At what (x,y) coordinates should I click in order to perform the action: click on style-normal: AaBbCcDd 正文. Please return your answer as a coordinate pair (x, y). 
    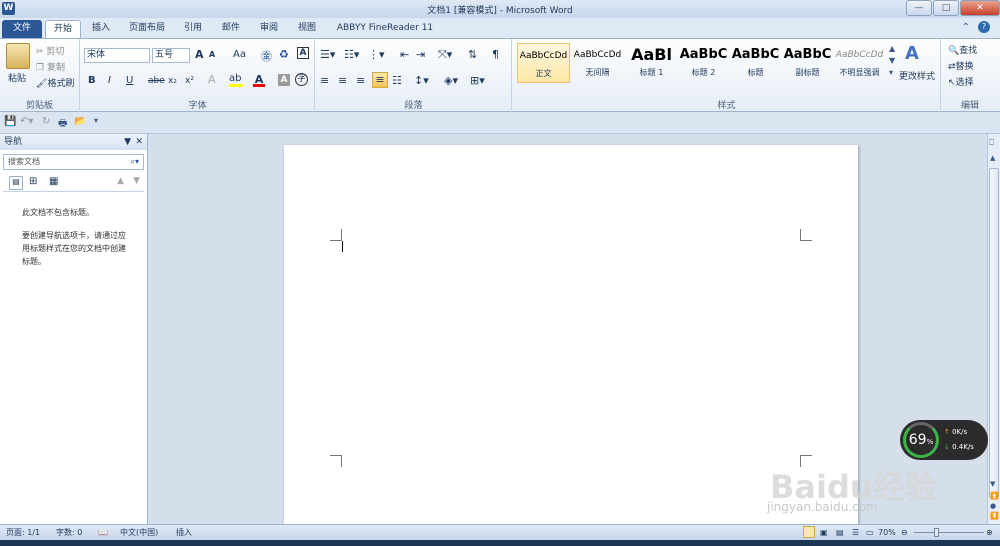
    Looking at the image, I should click on (543, 63).